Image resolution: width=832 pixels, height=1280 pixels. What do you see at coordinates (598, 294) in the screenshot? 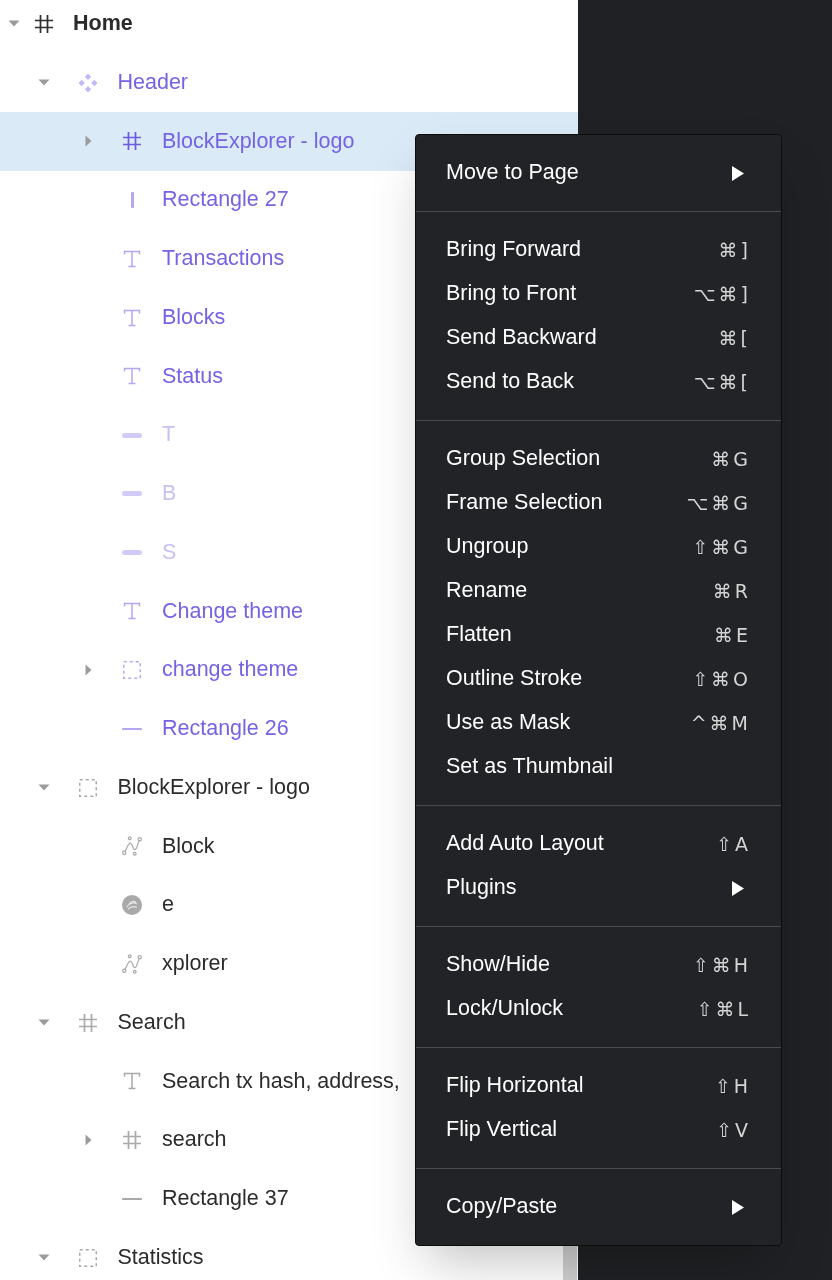
I see `menu-item: Bring to Front ⌥⌘]` at bounding box center [598, 294].